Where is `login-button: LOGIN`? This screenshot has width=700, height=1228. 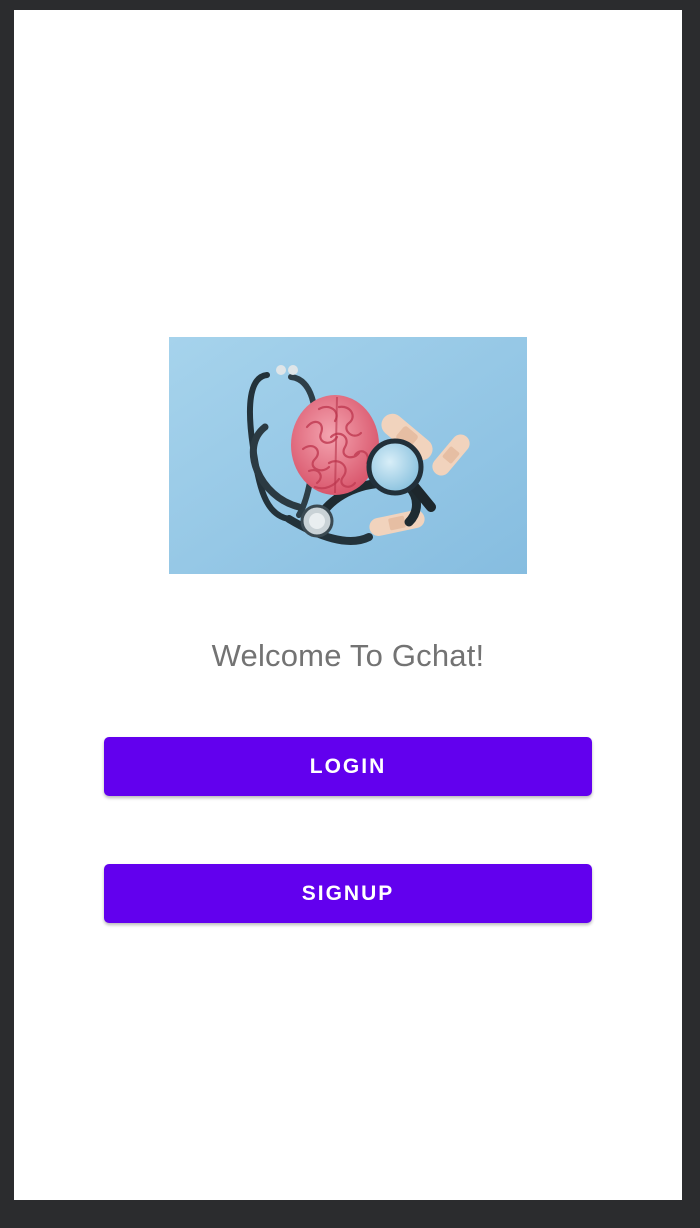
login-button: LOGIN is located at coordinates (348, 766).